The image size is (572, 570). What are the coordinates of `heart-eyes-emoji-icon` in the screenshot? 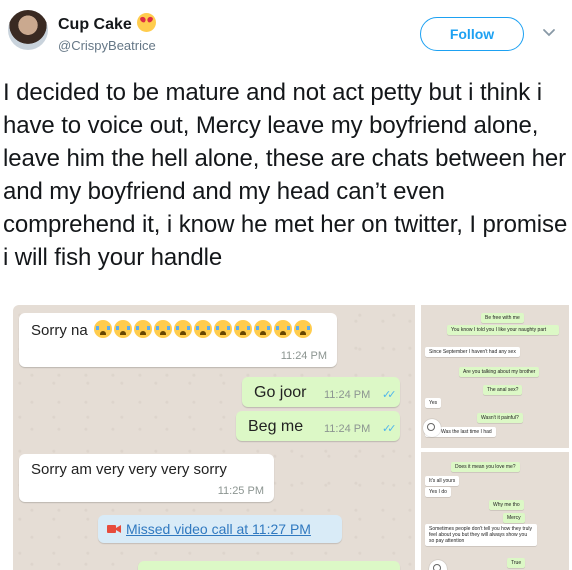 It's located at (146, 22).